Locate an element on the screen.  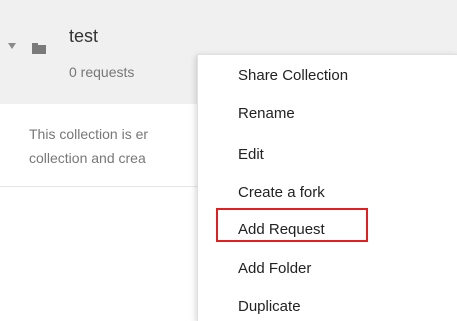
request-count: 0 requests is located at coordinates (102, 72).